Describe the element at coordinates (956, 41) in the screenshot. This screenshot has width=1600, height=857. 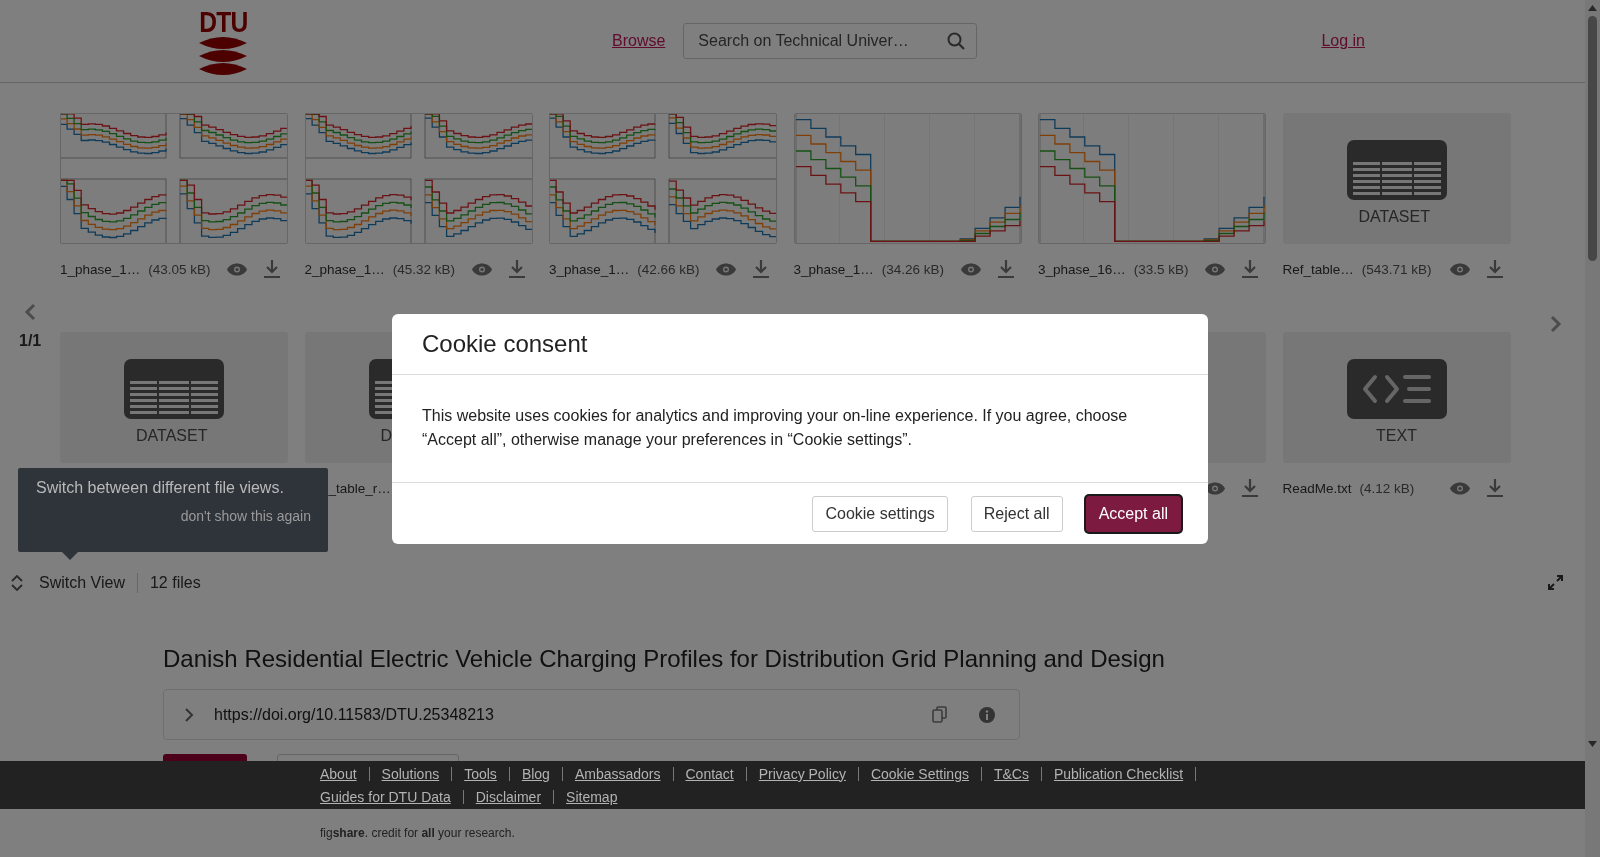
I see `search-icon` at that location.